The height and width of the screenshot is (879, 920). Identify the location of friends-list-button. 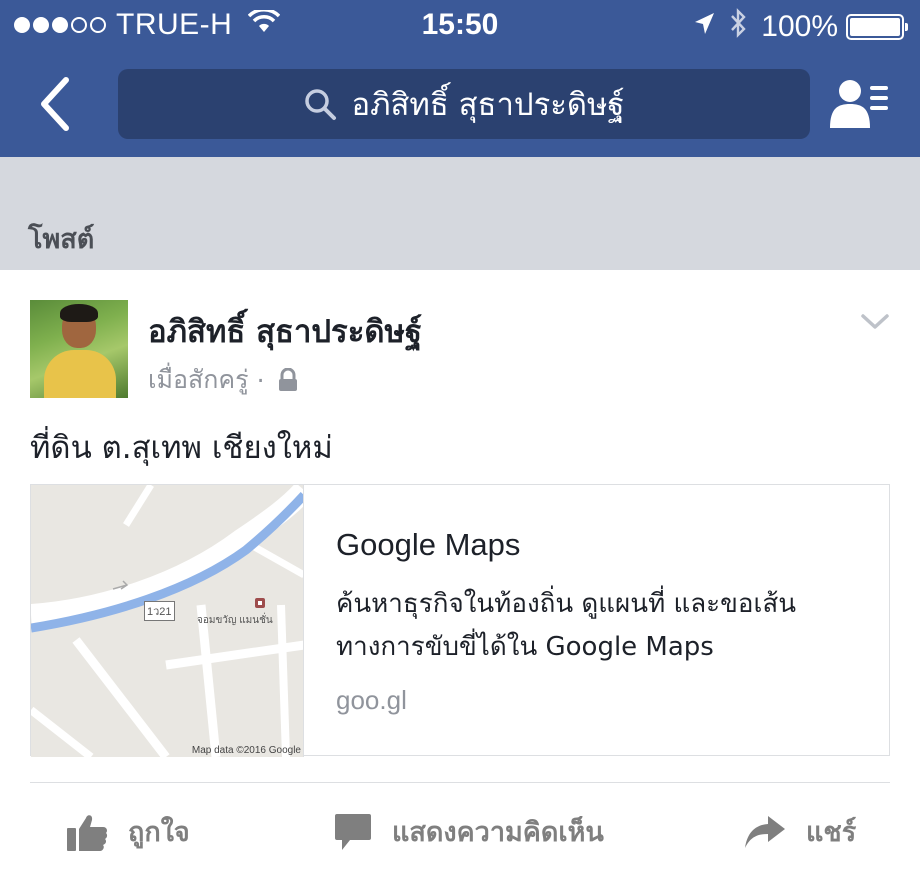
(860, 104).